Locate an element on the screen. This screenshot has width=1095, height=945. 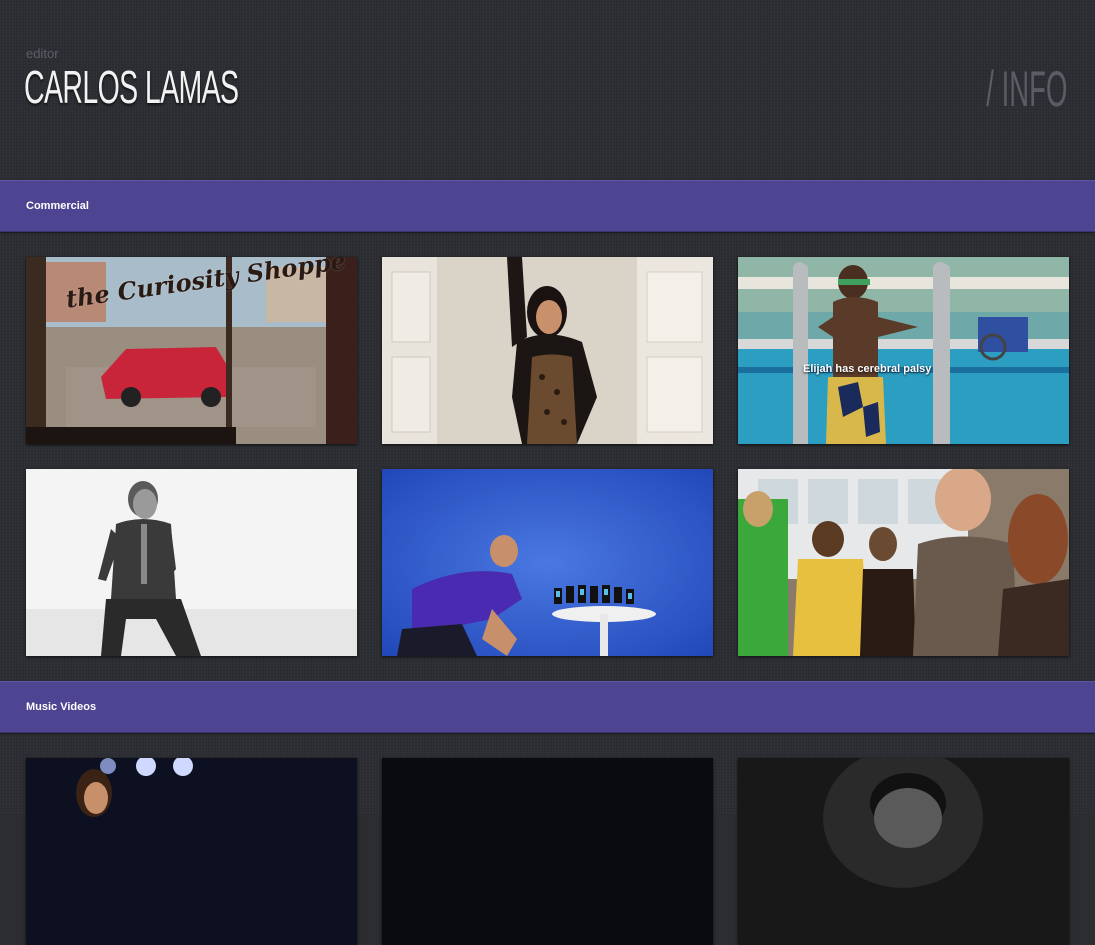
section-header-music-videos: Music Videos is located at coordinates (547, 707).